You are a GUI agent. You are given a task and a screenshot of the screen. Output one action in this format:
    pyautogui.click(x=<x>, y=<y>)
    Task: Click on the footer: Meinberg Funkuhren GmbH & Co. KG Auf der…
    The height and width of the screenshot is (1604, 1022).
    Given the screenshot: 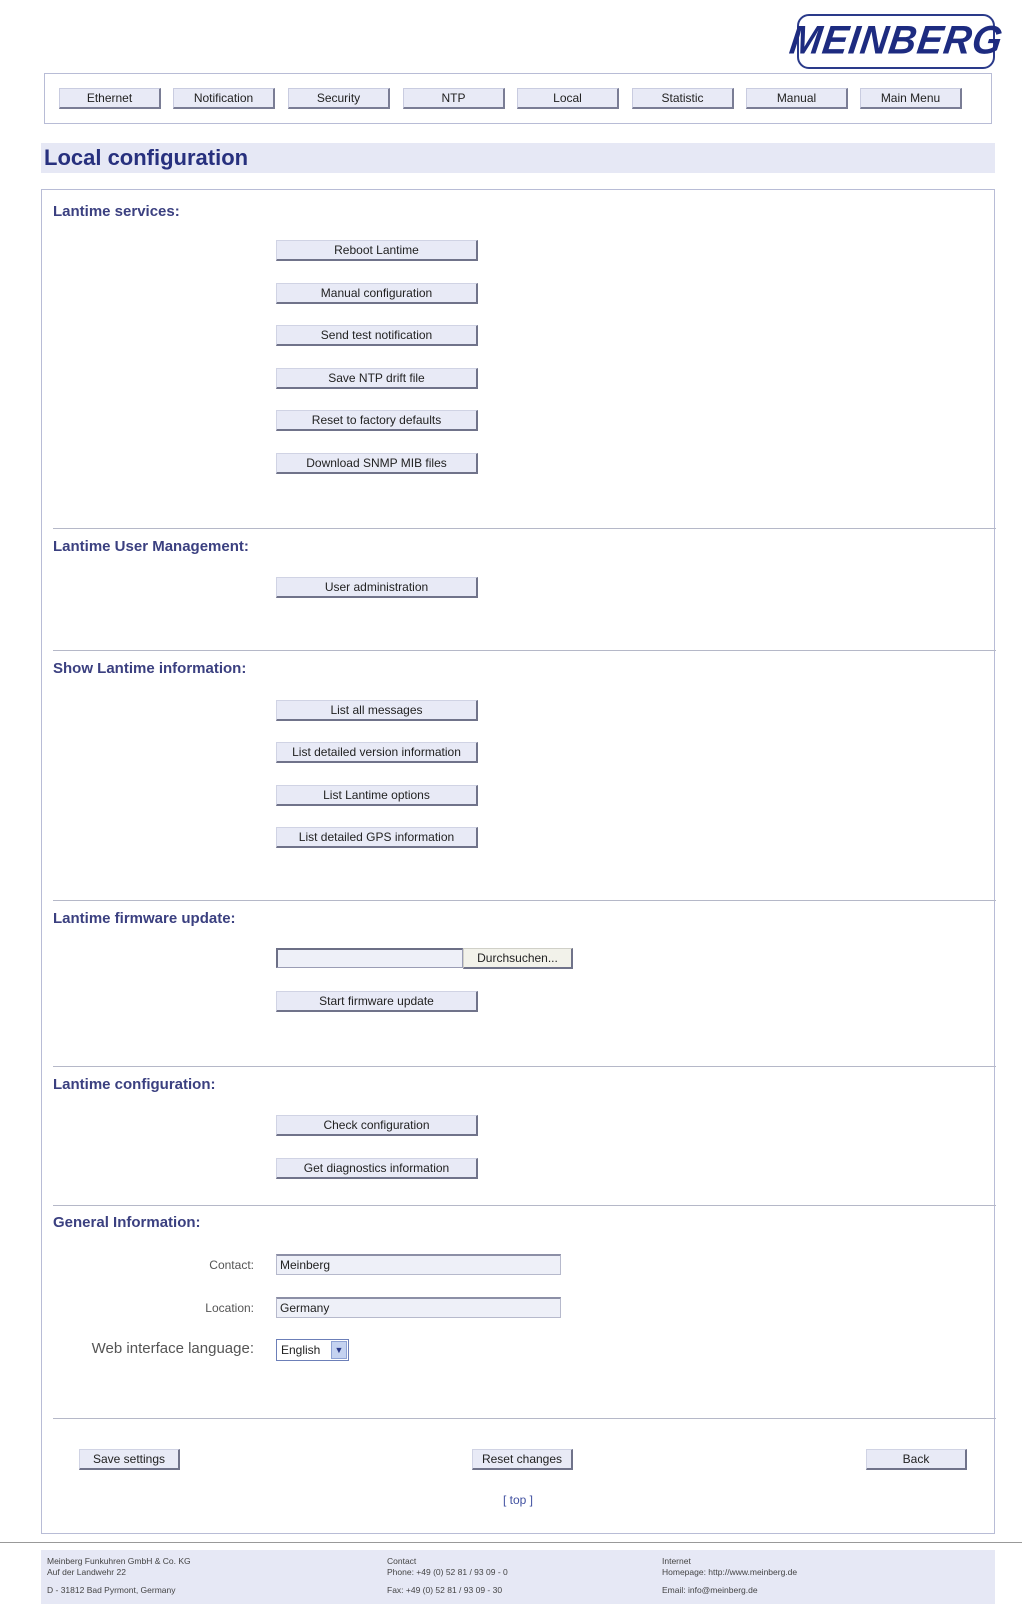 What is the action you would take?
    pyautogui.click(x=518, y=1577)
    